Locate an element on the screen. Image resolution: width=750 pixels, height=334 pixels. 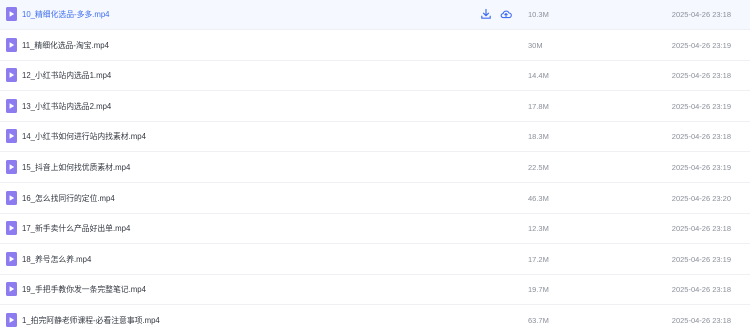
file-row: 12_小红书站内选品1.mp4 14.4M 2025-04-26 23:18 is located at coordinates (375, 76).